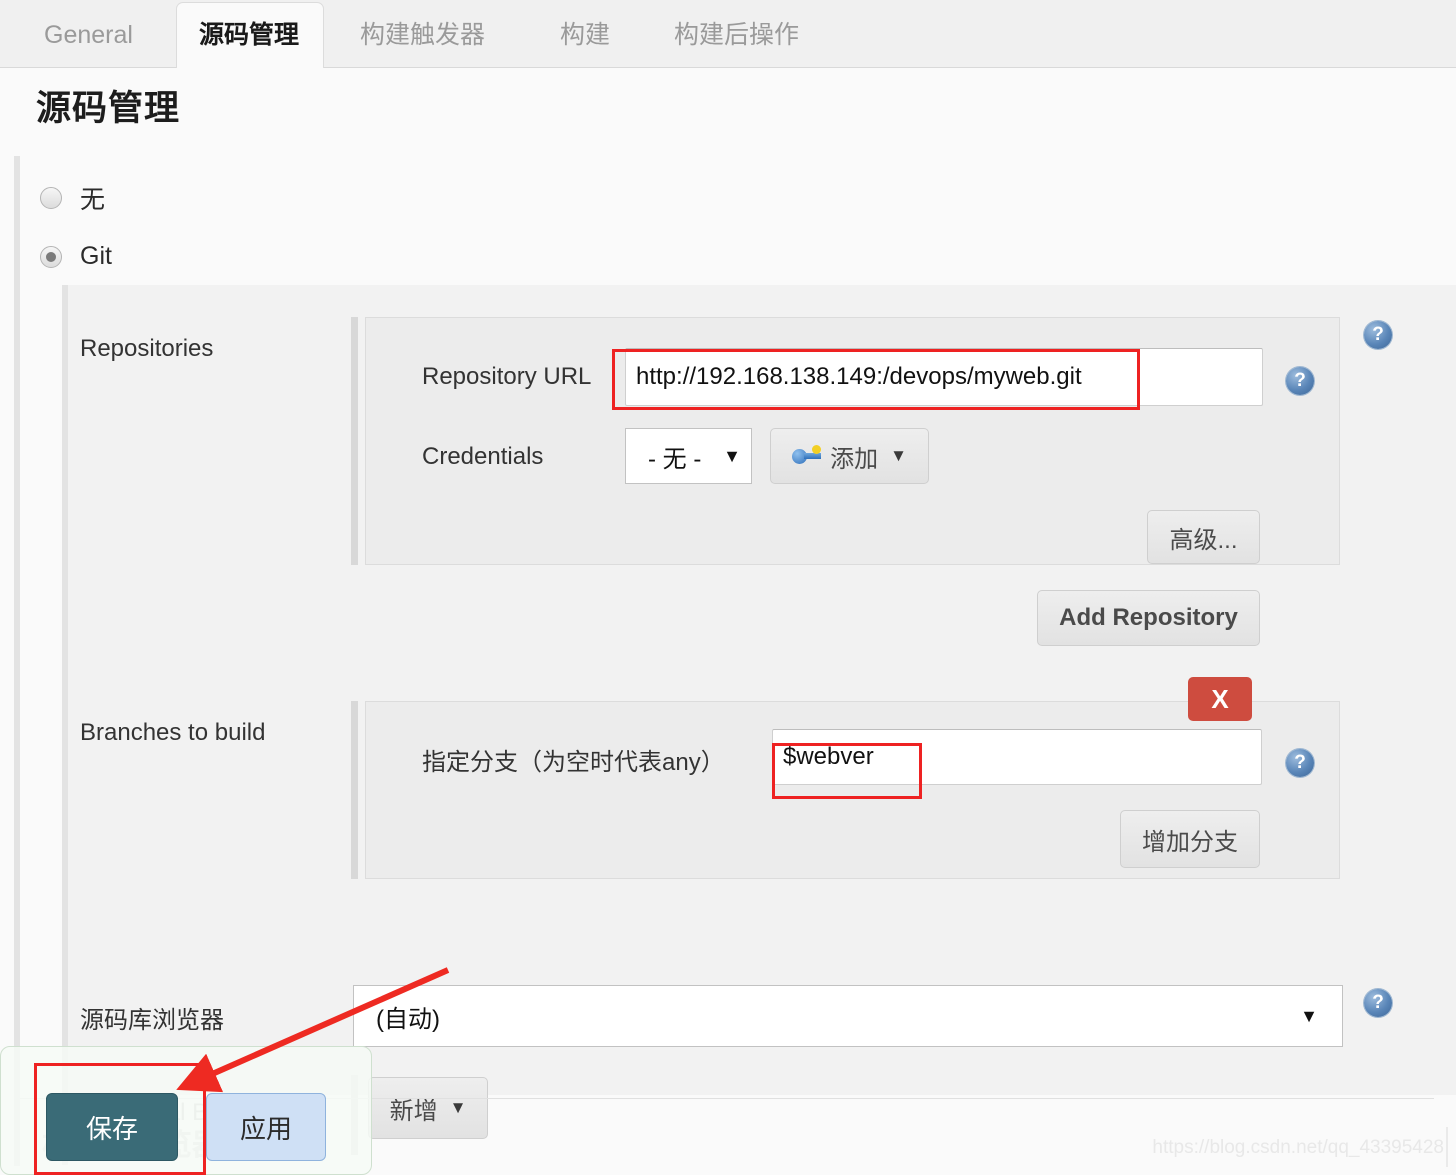  I want to click on repositories-help-icon: ?, so click(1378, 335).